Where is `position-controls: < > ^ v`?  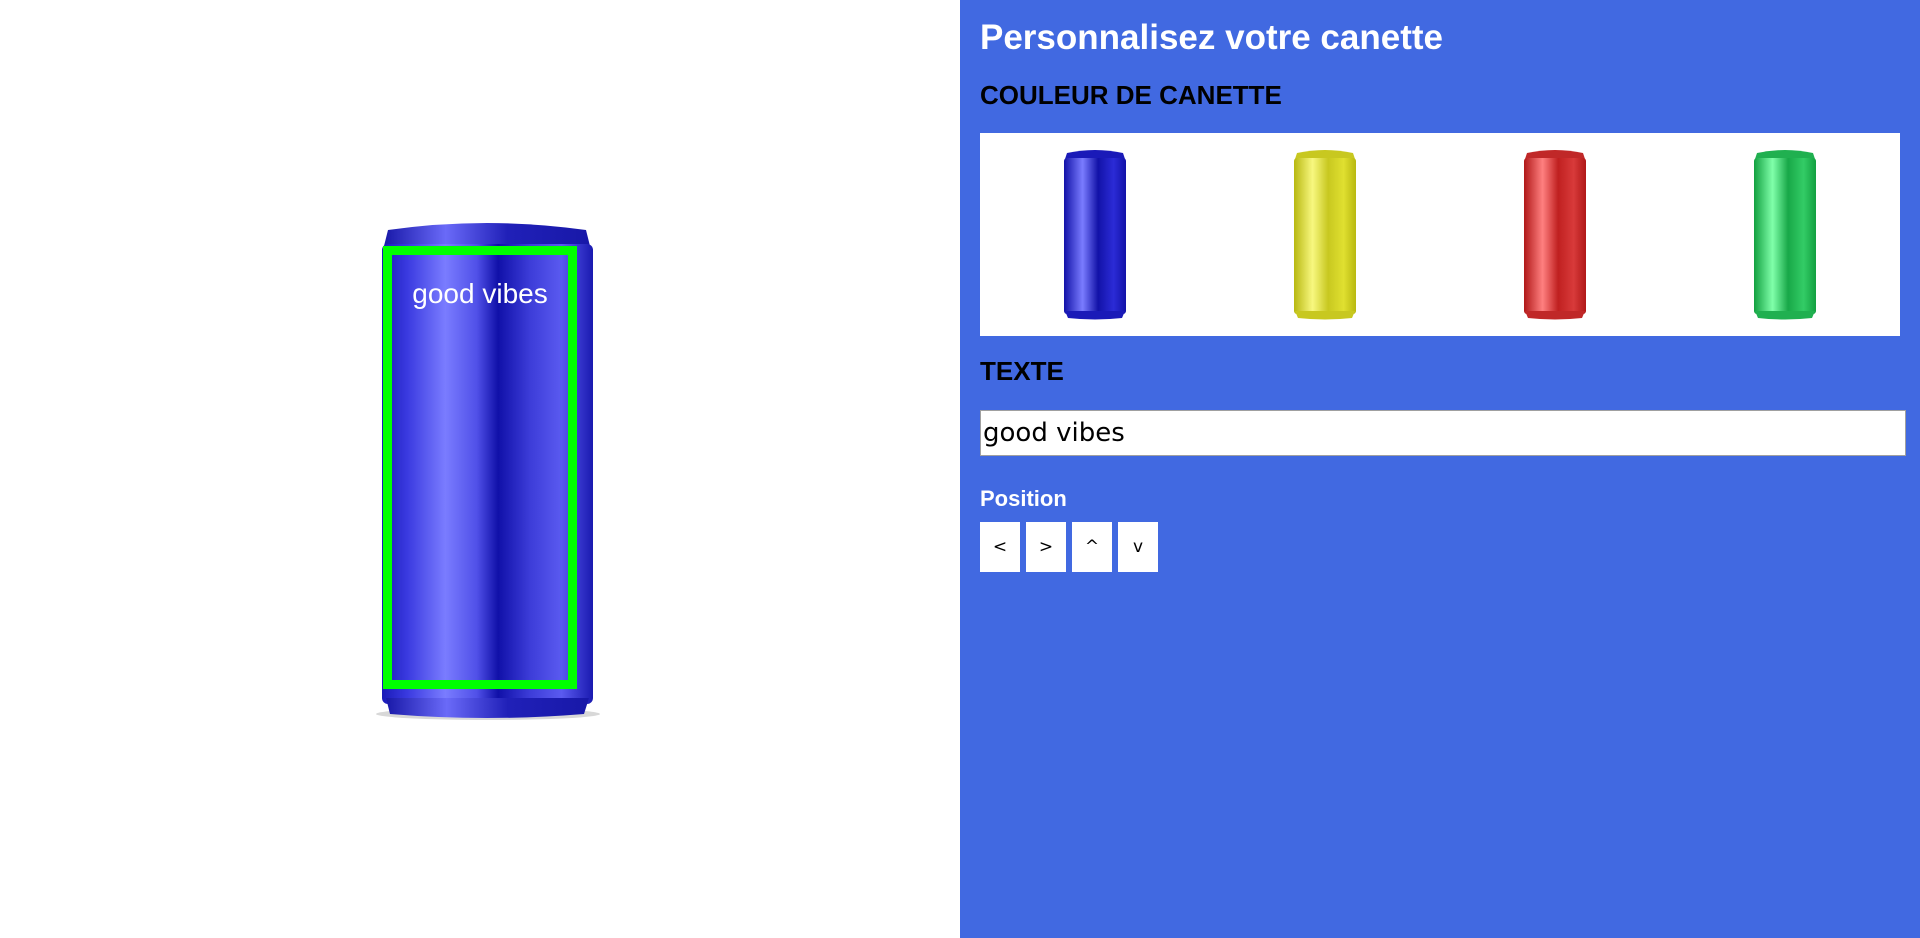 position-controls: < > ^ v is located at coordinates (1069, 547).